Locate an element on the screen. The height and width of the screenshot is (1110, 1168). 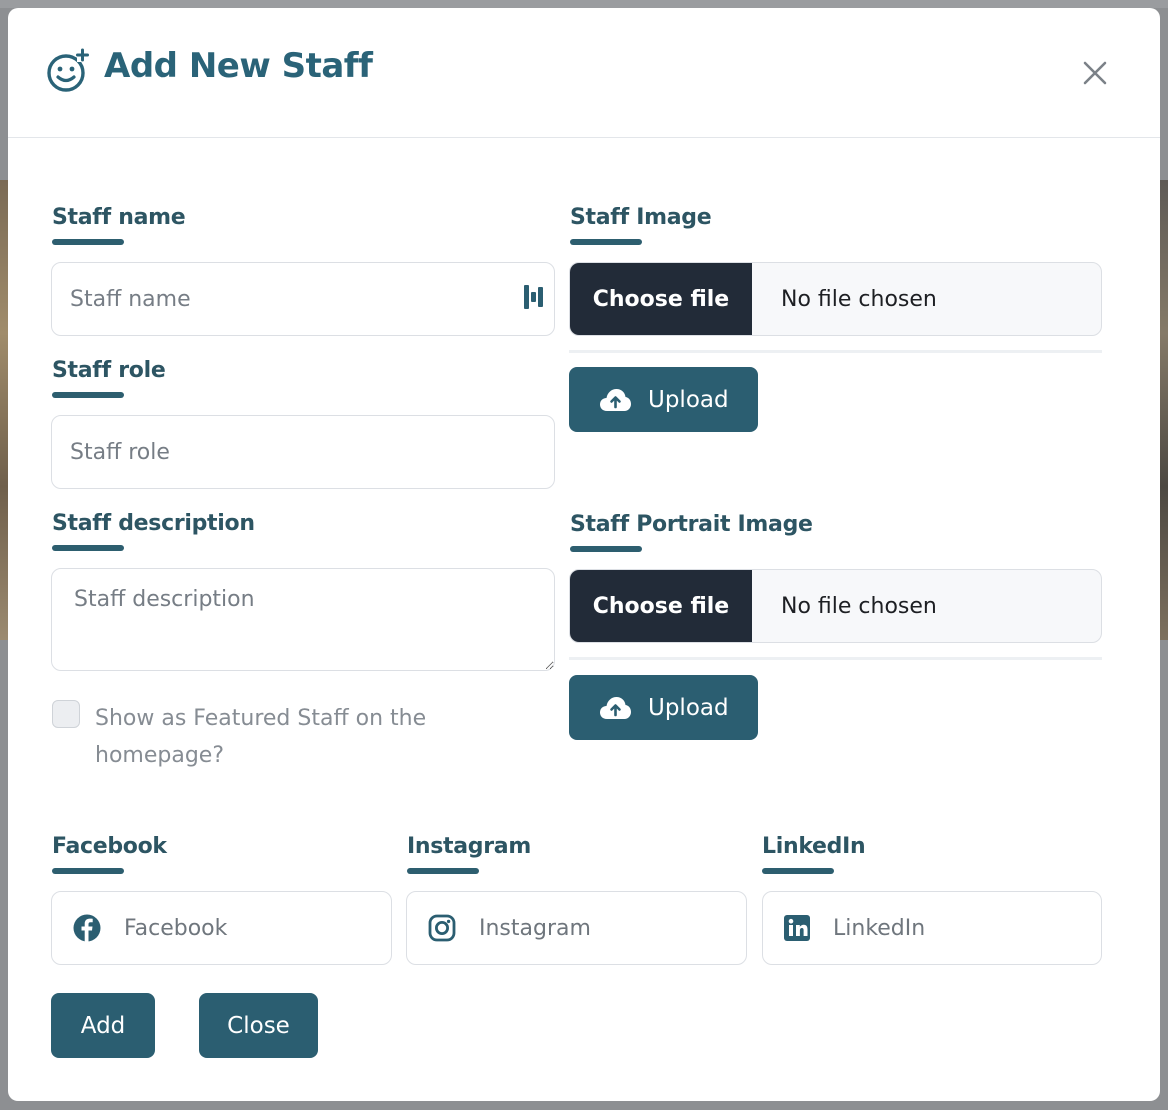
facebook-label: Facebook is located at coordinates (109, 846).